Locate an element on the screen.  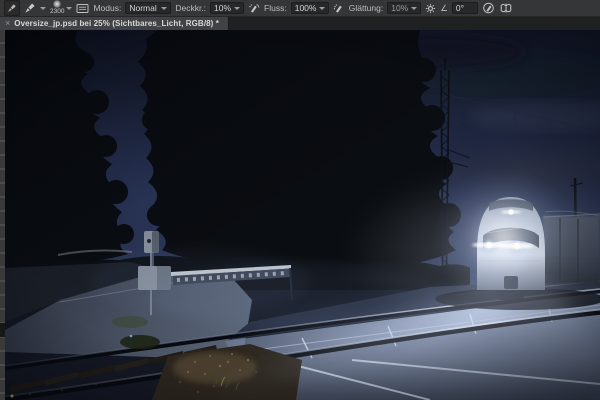
flow-value: 100% is located at coordinates (305, 8).